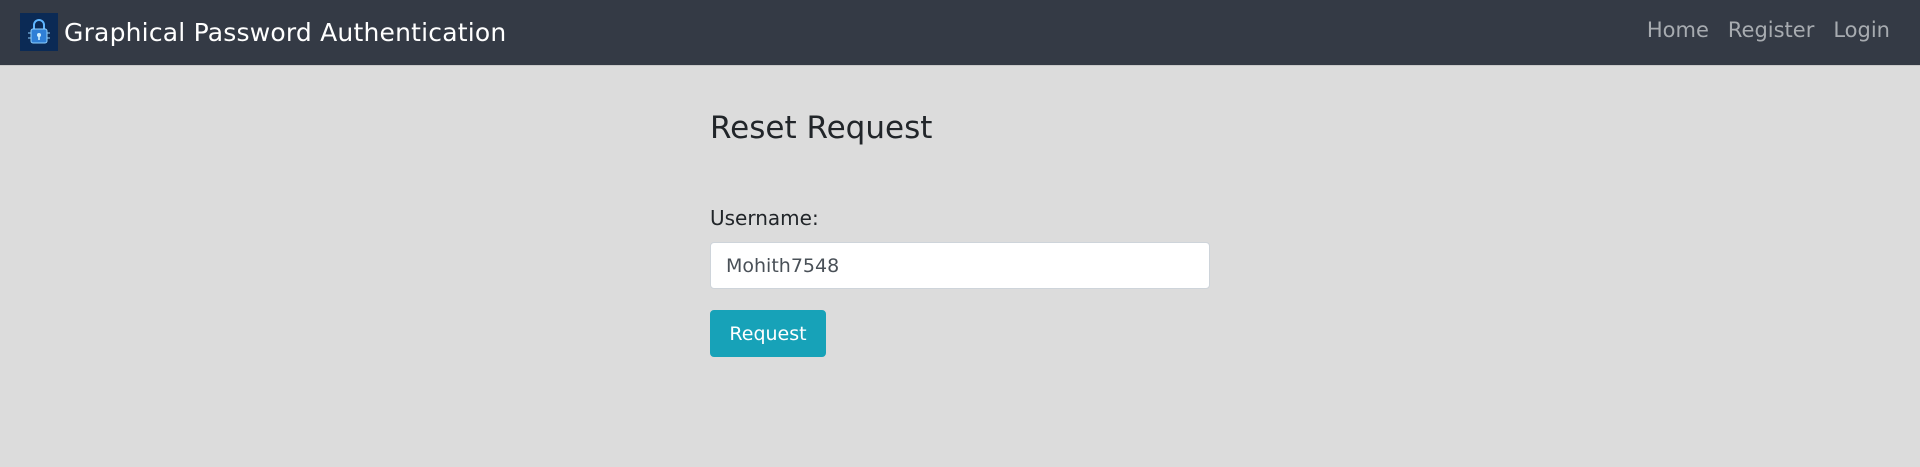 Image resolution: width=1920 pixels, height=467 pixels. I want to click on nav-link-login: Login, so click(1861, 30).